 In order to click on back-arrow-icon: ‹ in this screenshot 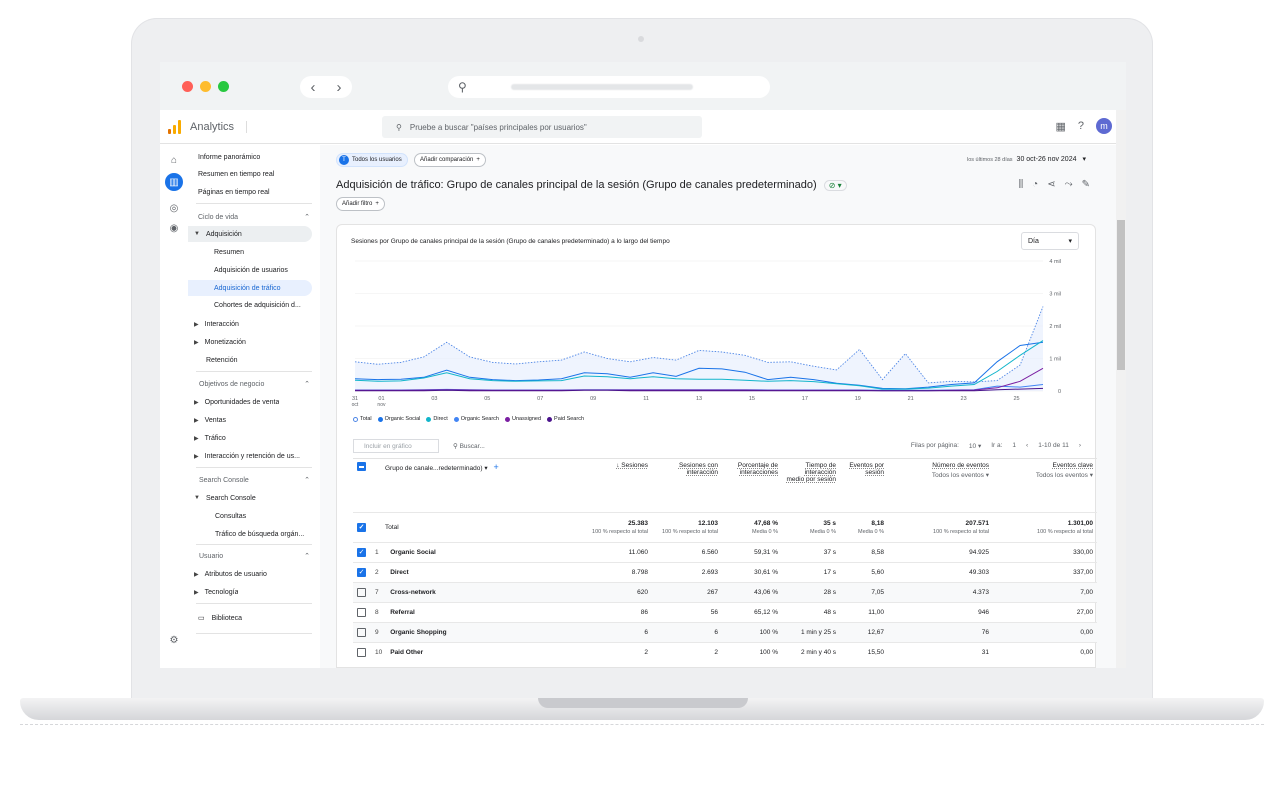, I will do `click(313, 87)`.